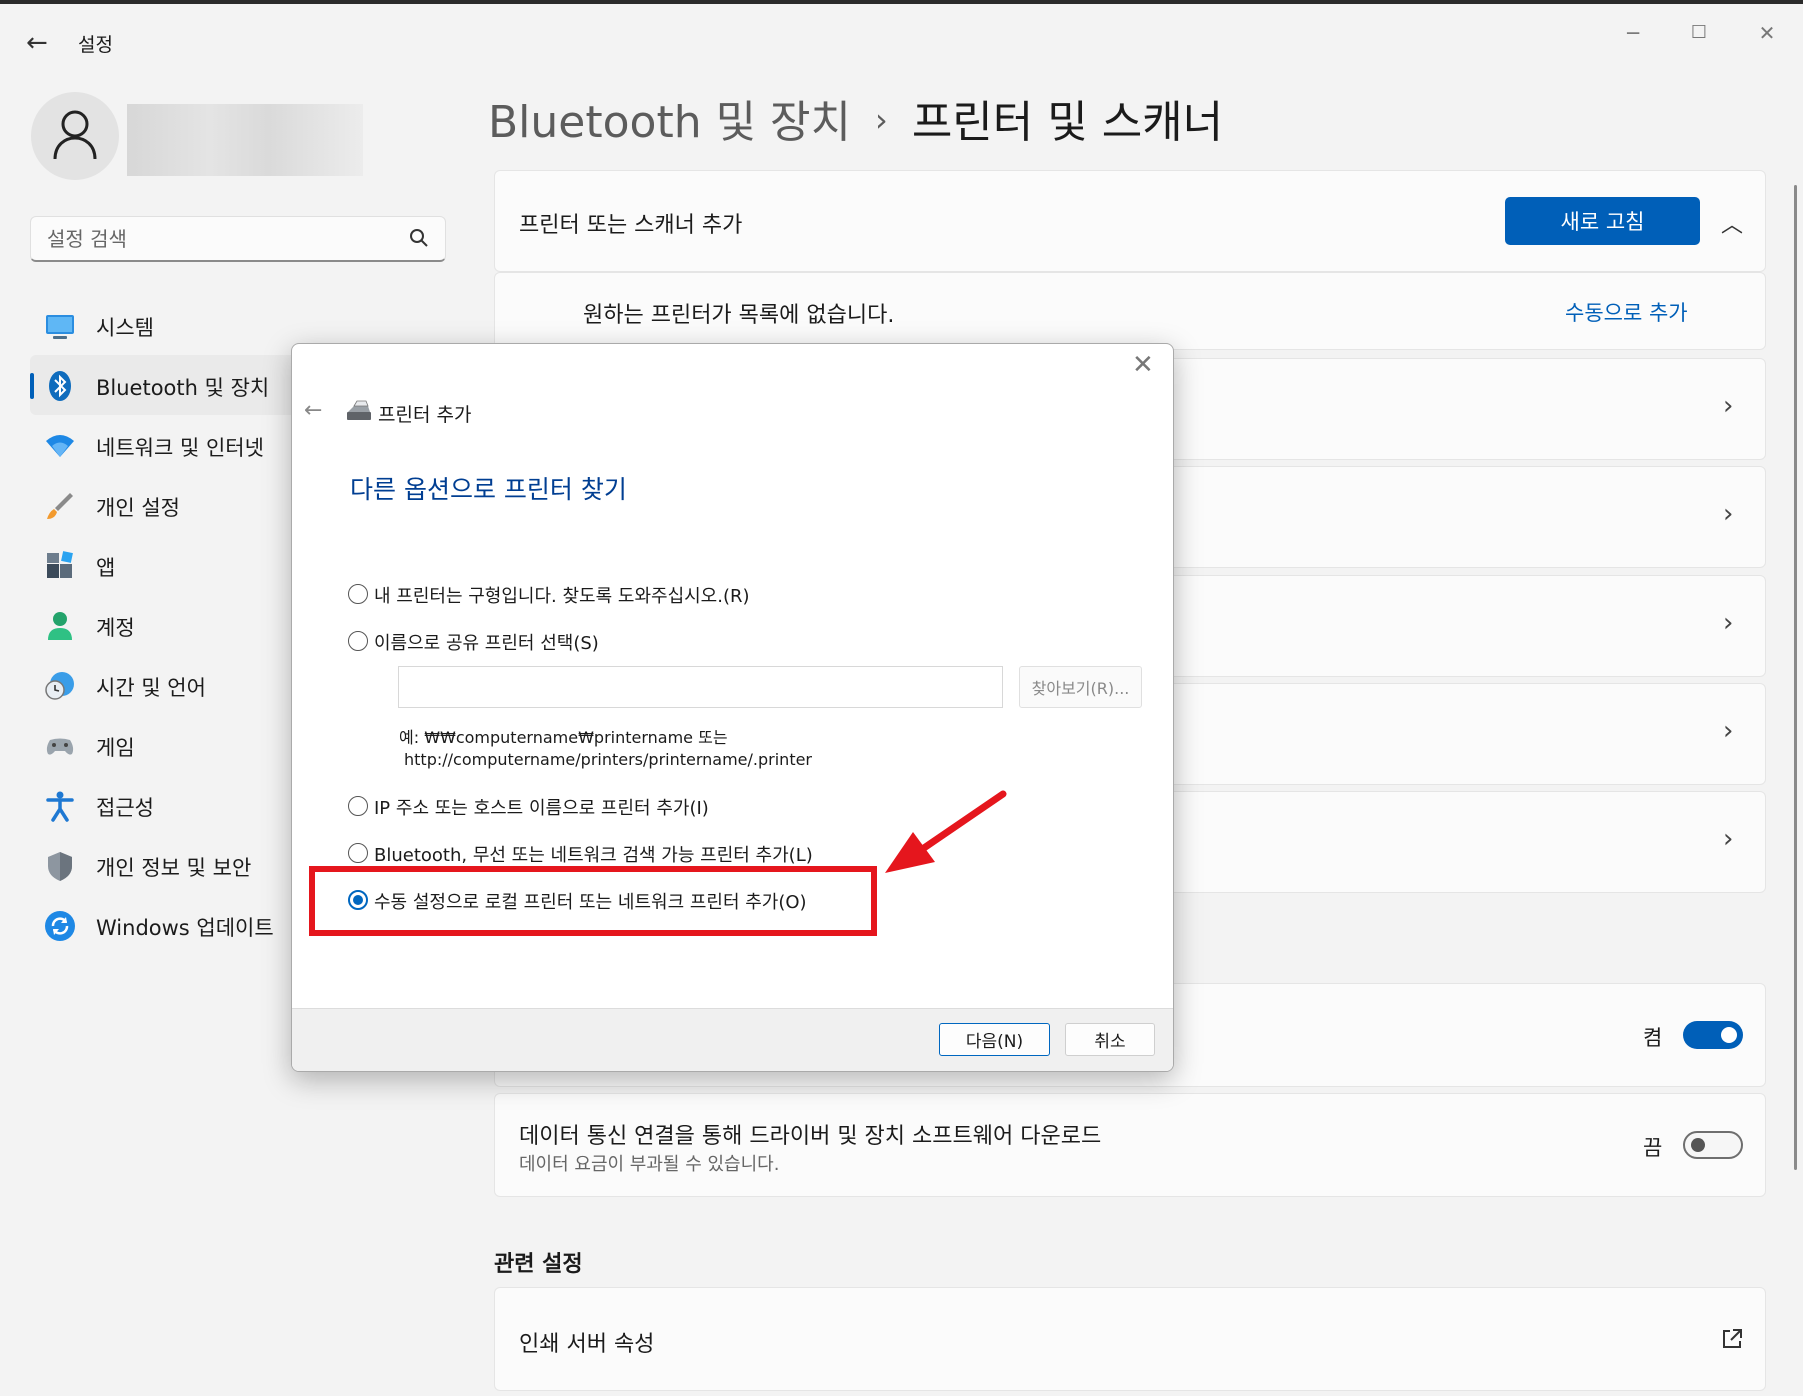 The height and width of the screenshot is (1396, 1803). What do you see at coordinates (1130, 221) in the screenshot?
I see `add-device-card: 프린터 또는 스캐너 추가 새로 고침 ︿` at bounding box center [1130, 221].